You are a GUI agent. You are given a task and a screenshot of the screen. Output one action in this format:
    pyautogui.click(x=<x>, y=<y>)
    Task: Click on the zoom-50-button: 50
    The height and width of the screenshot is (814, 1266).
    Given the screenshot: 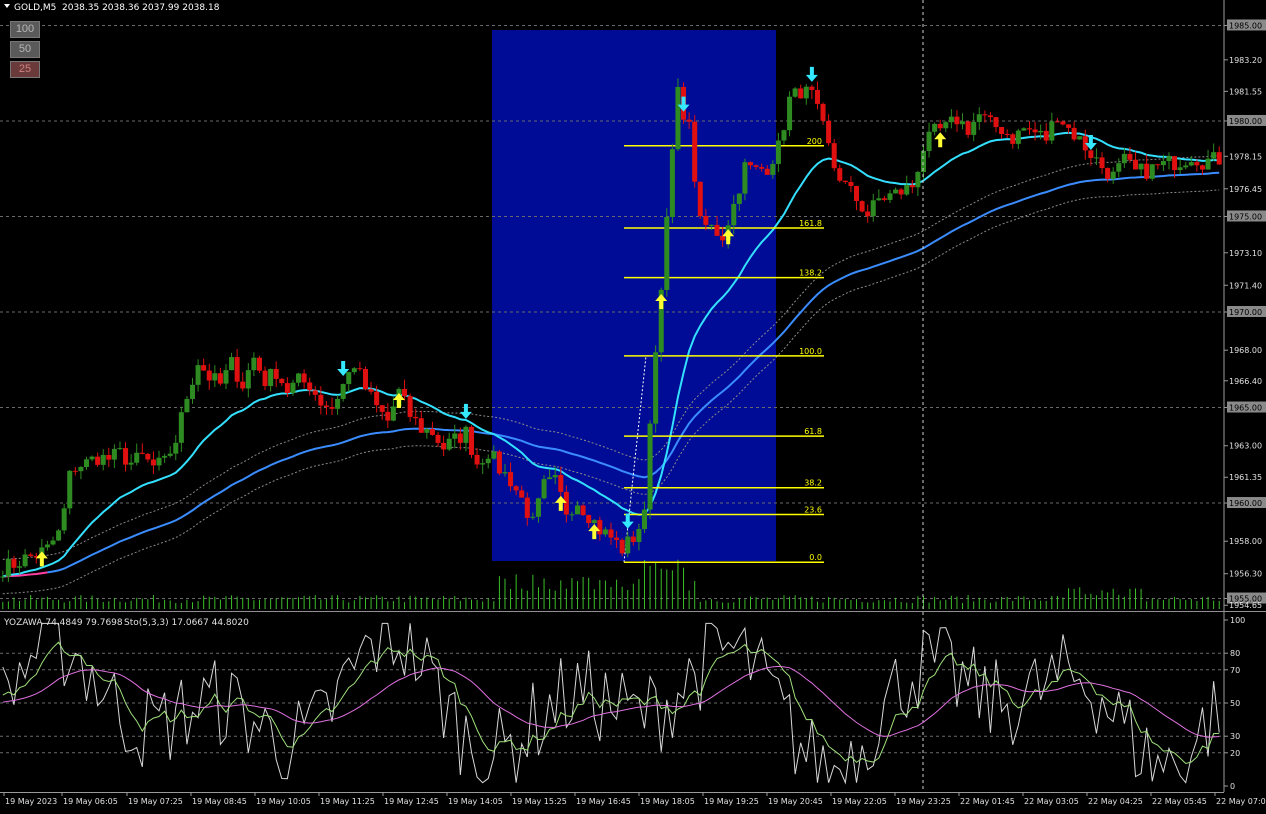 What is the action you would take?
    pyautogui.click(x=25, y=49)
    